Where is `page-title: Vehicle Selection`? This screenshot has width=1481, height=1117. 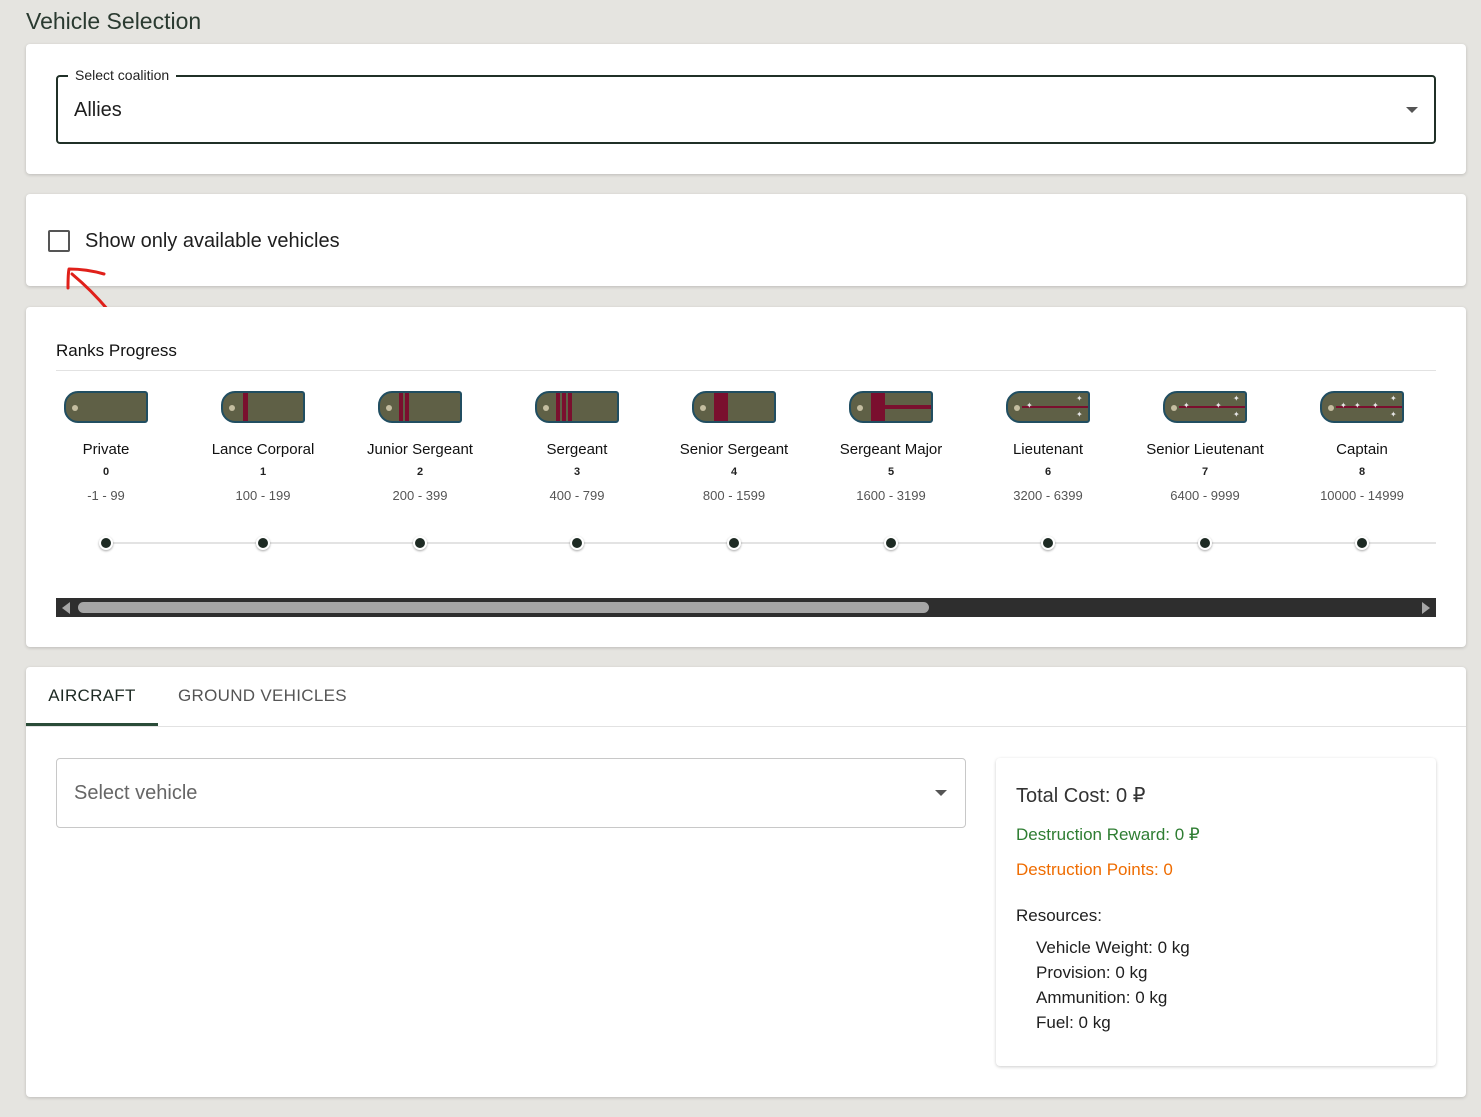
page-title: Vehicle Selection is located at coordinates (114, 21).